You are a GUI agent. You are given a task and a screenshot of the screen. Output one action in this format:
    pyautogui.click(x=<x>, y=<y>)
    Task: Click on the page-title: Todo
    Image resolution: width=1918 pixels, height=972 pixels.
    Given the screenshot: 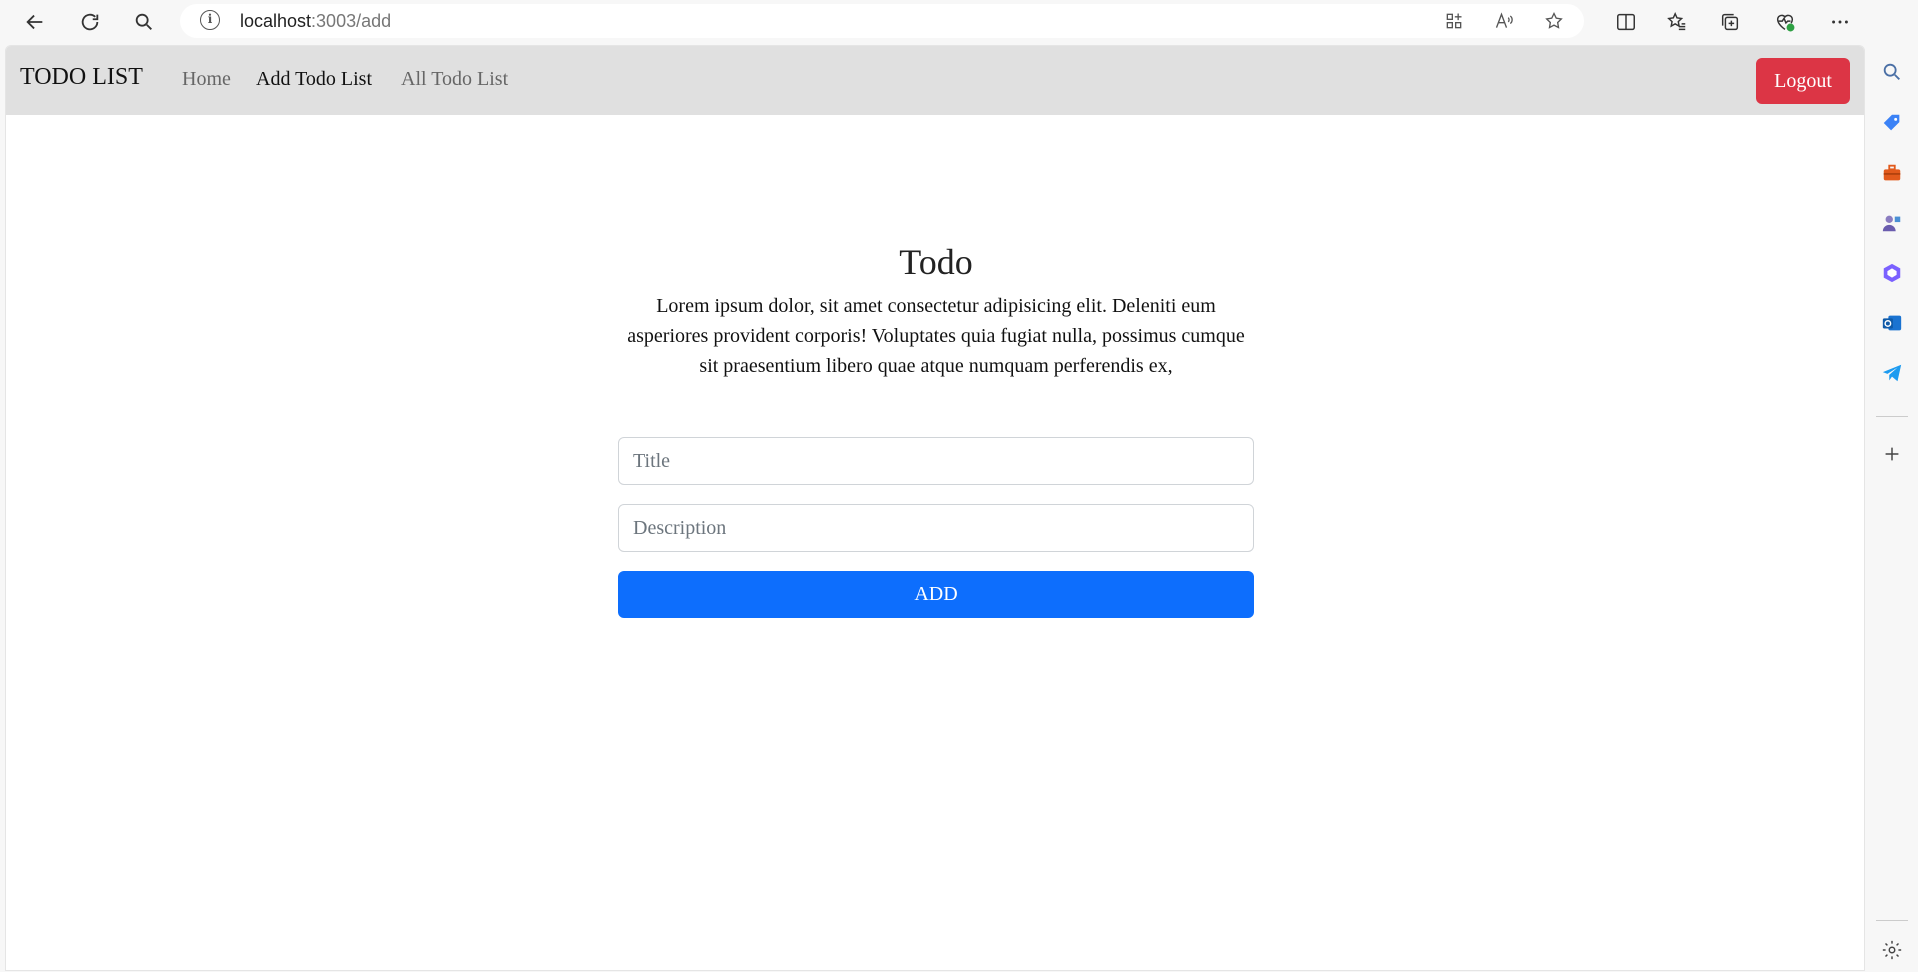 What is the action you would take?
    pyautogui.click(x=936, y=262)
    